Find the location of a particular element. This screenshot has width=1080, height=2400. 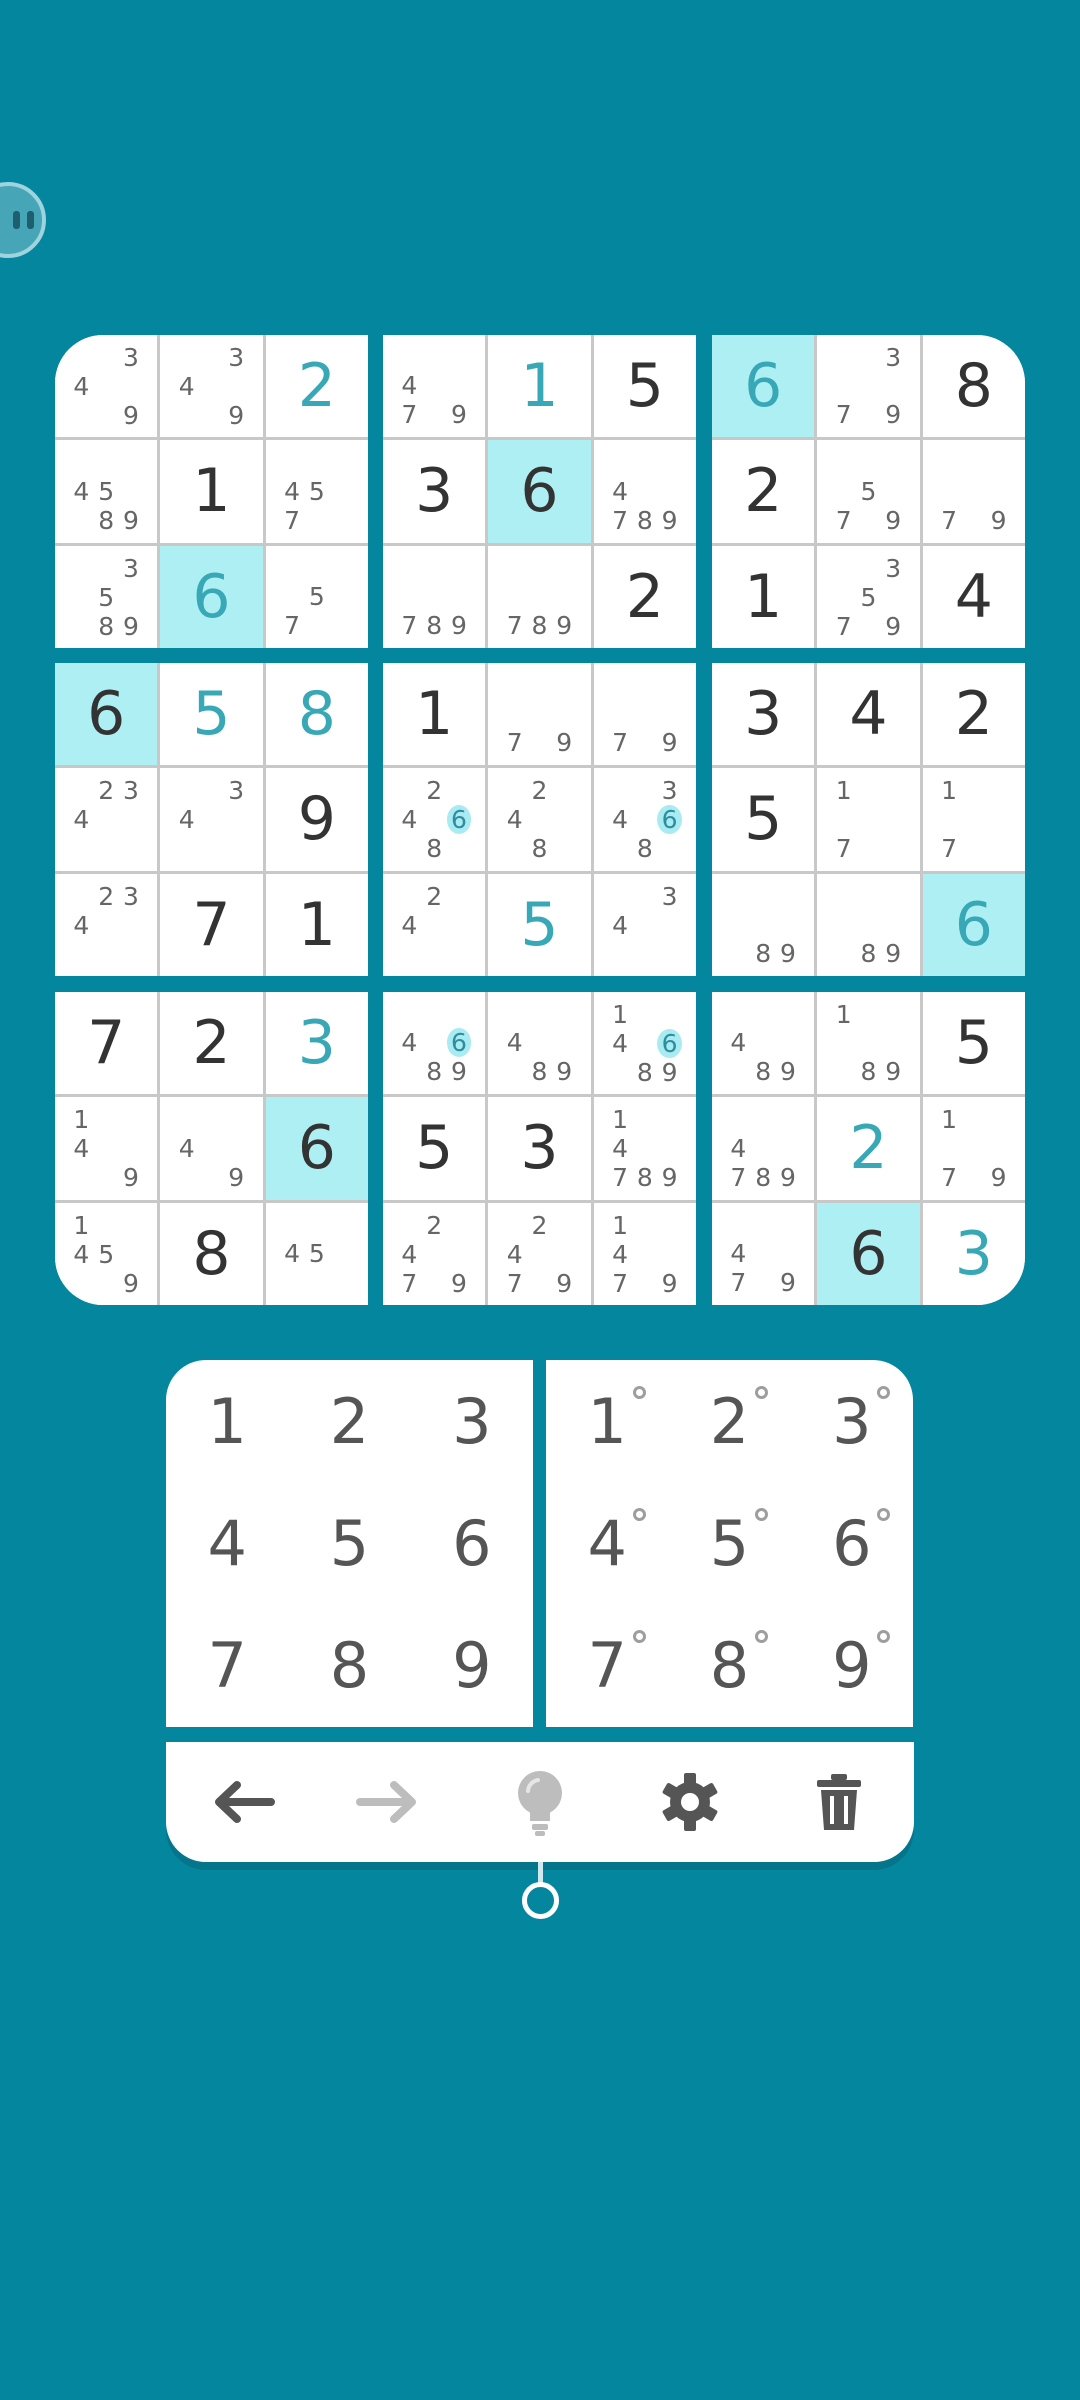

note-key-8: 8 is located at coordinates (729, 1666).